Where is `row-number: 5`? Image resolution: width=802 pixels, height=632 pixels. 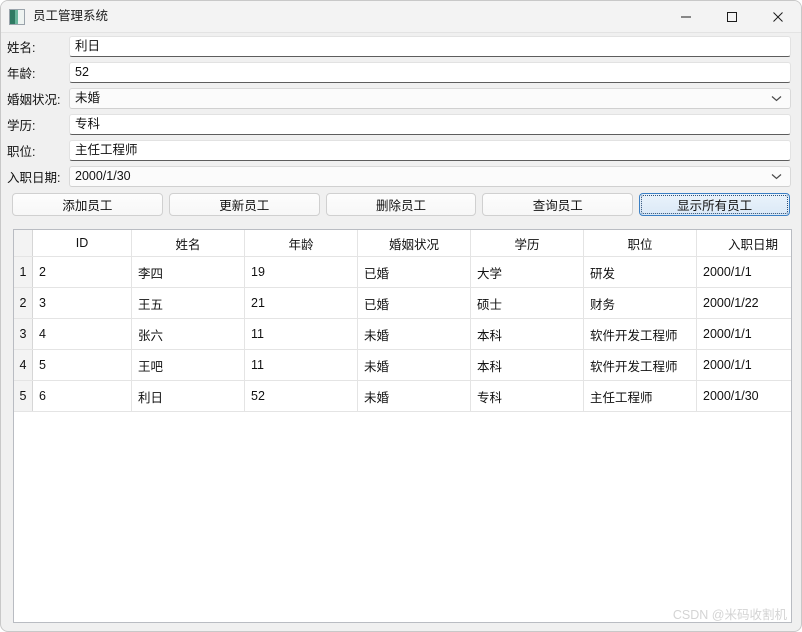
row-number: 5 is located at coordinates (23, 396).